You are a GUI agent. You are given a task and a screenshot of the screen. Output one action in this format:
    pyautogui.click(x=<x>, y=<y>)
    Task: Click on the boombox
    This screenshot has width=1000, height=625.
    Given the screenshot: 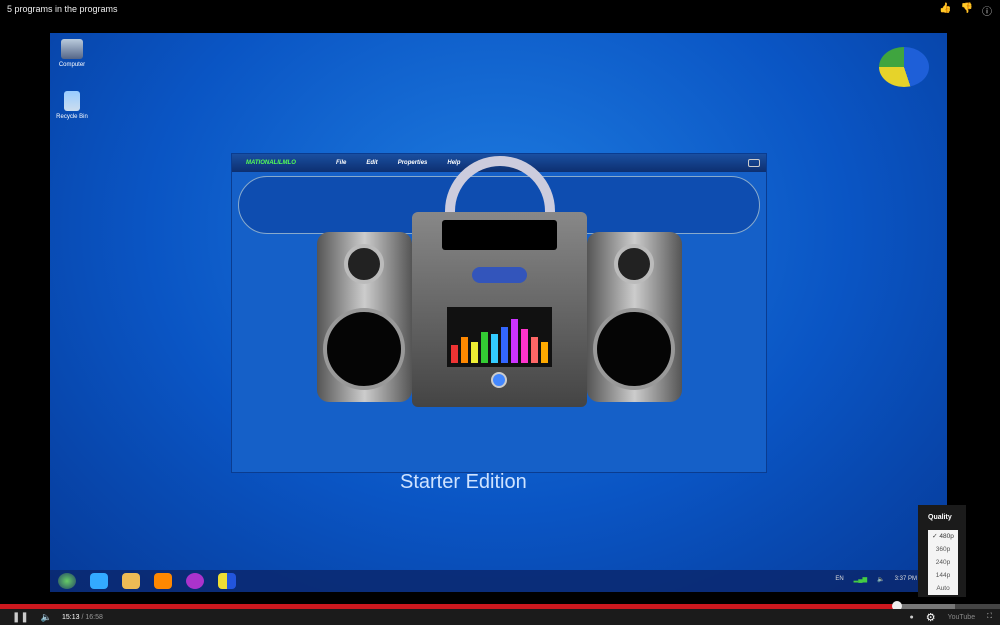 What is the action you would take?
    pyautogui.click(x=499, y=281)
    